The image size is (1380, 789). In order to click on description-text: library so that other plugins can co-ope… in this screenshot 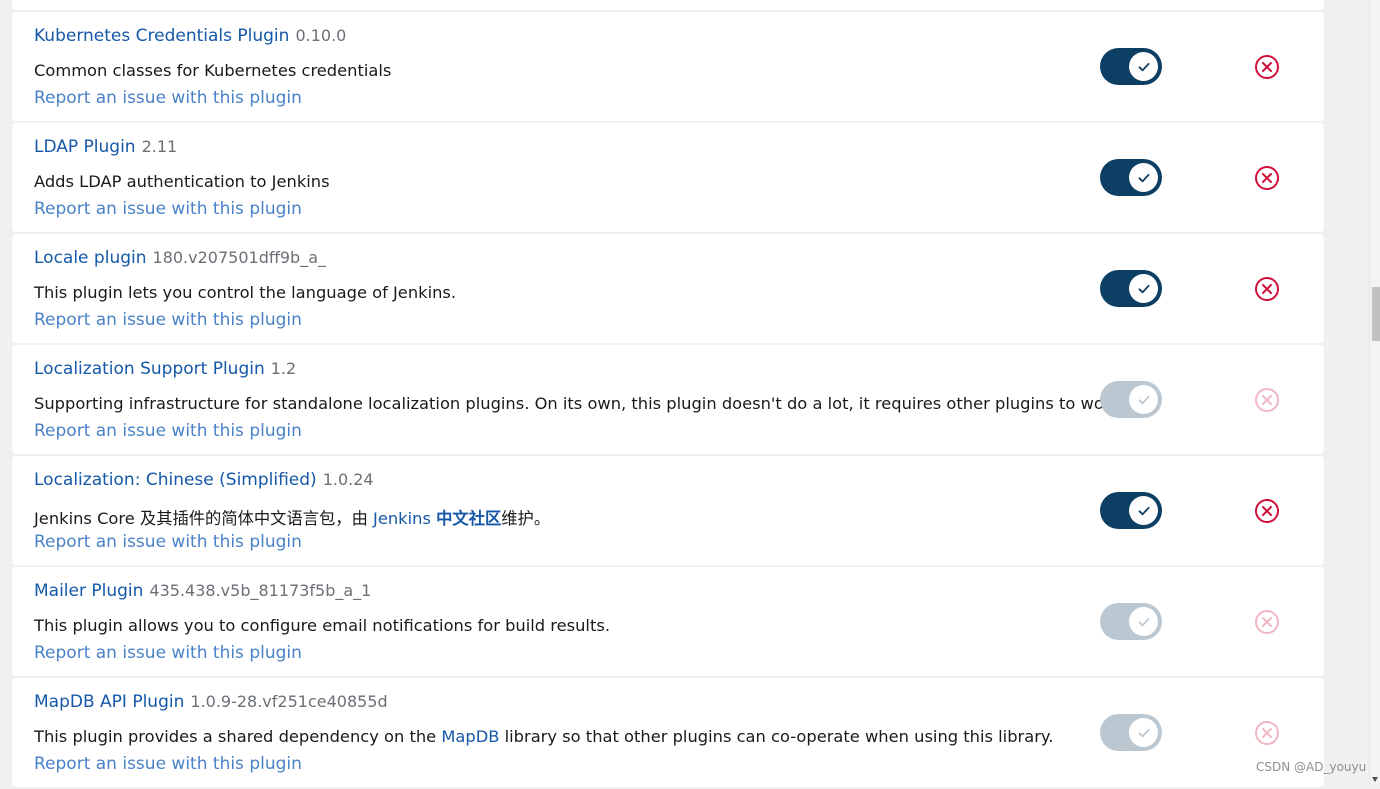, I will do `click(776, 736)`.